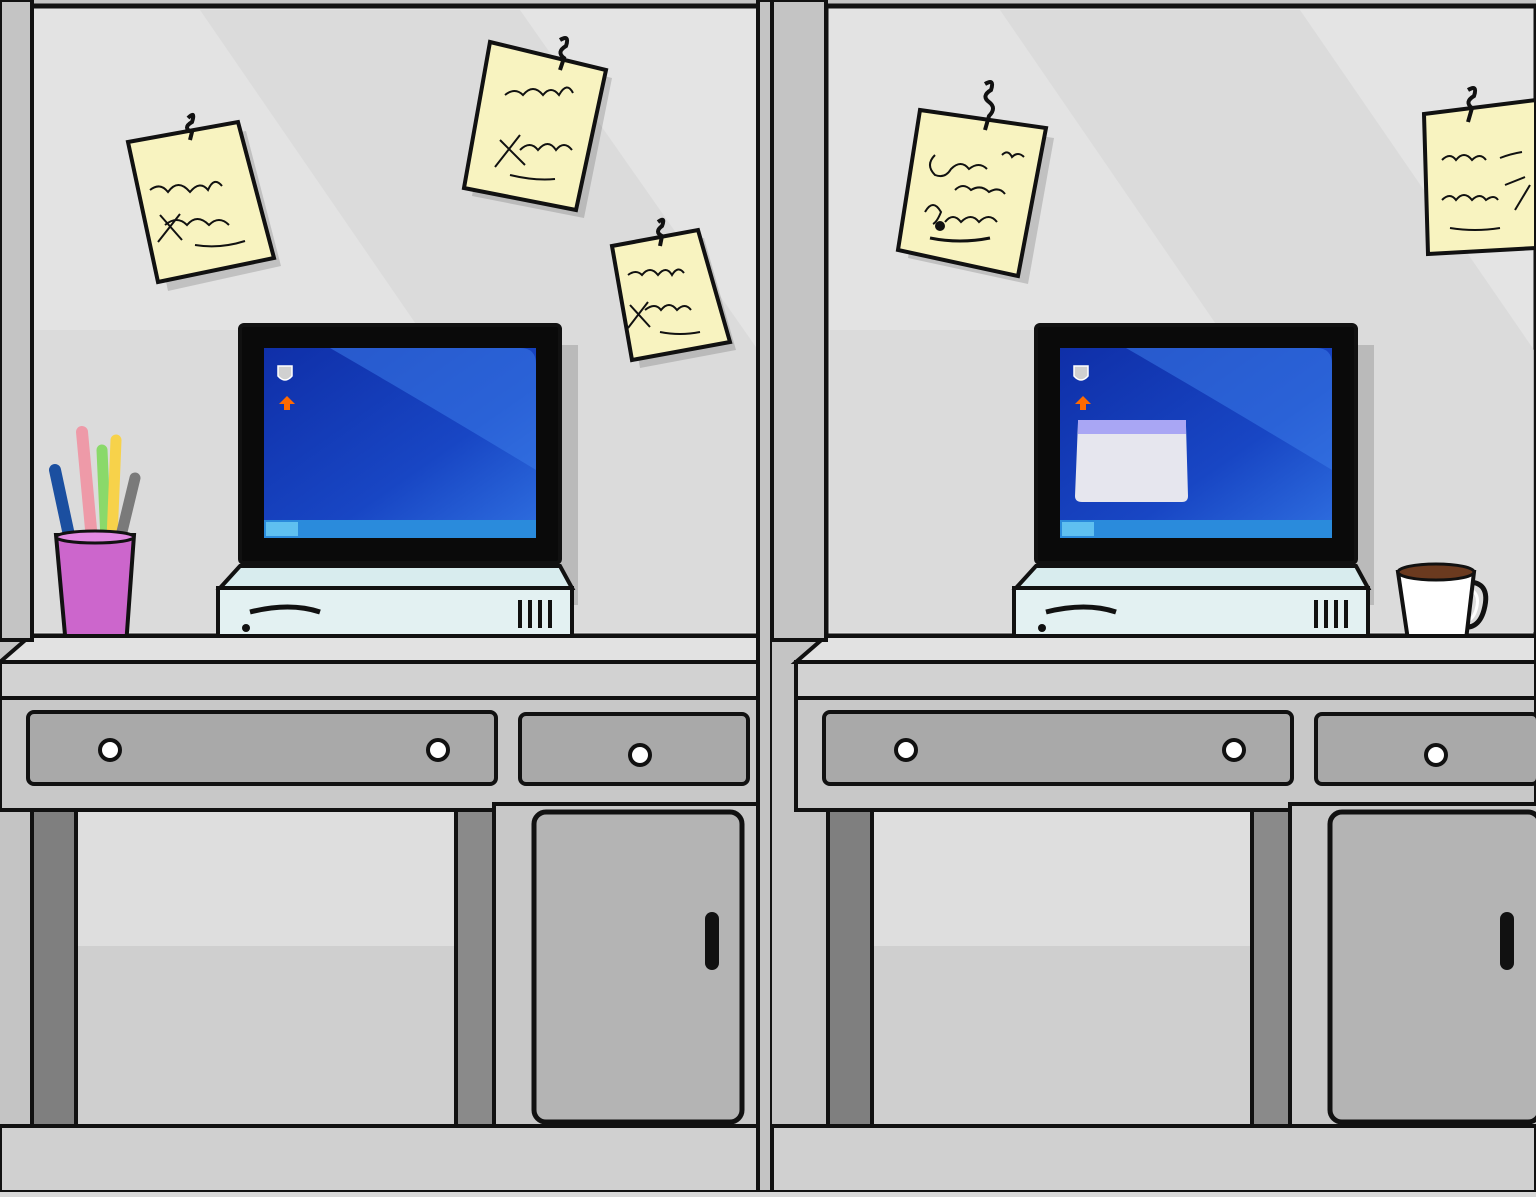 The height and width of the screenshot is (1197, 1536). Describe the element at coordinates (385, 1159) in the screenshot. I see `left-floor` at that location.